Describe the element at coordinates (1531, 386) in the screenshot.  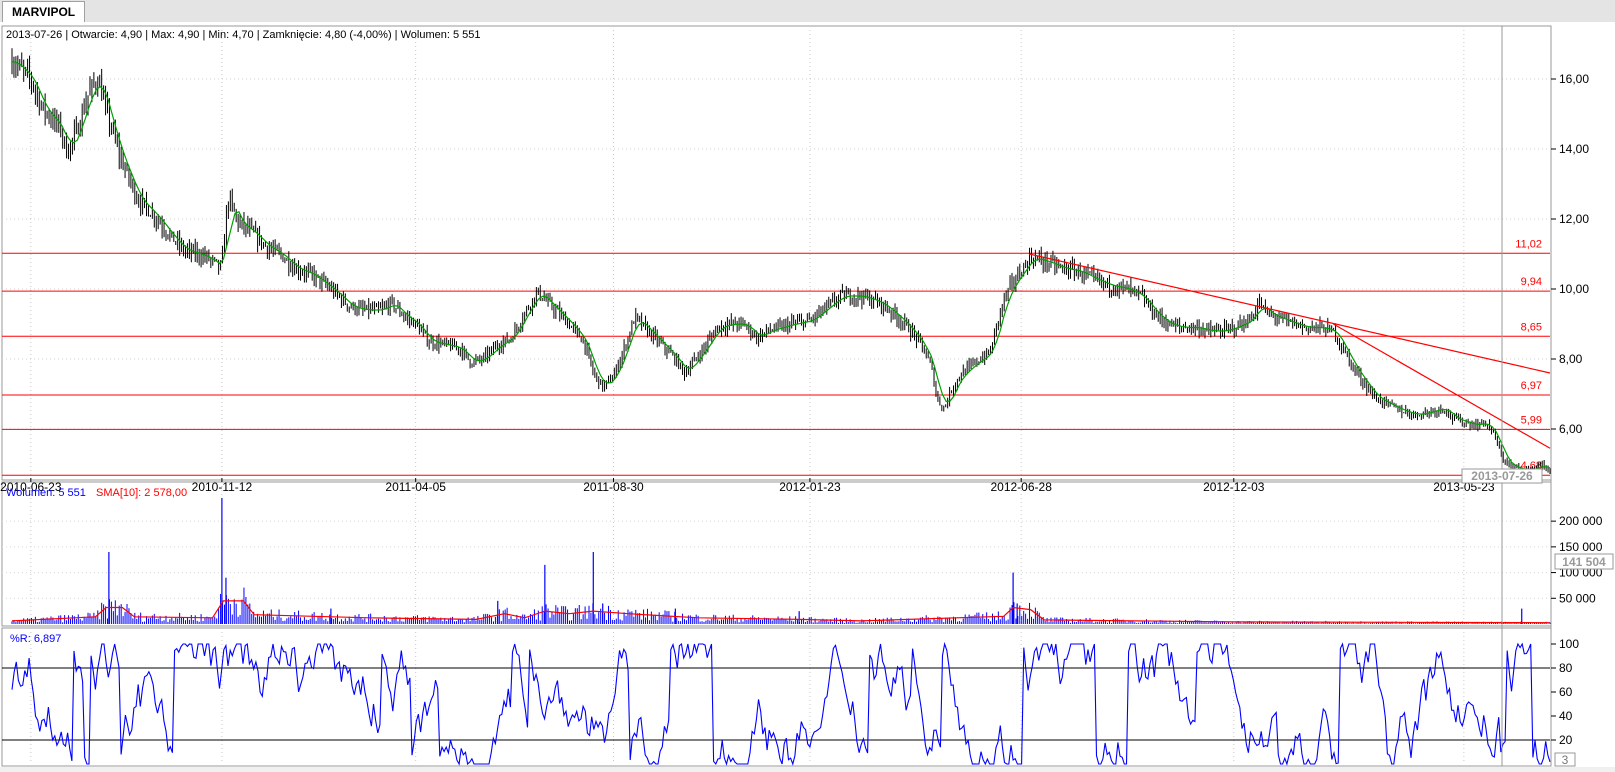
I see `support-label: 6,97` at that location.